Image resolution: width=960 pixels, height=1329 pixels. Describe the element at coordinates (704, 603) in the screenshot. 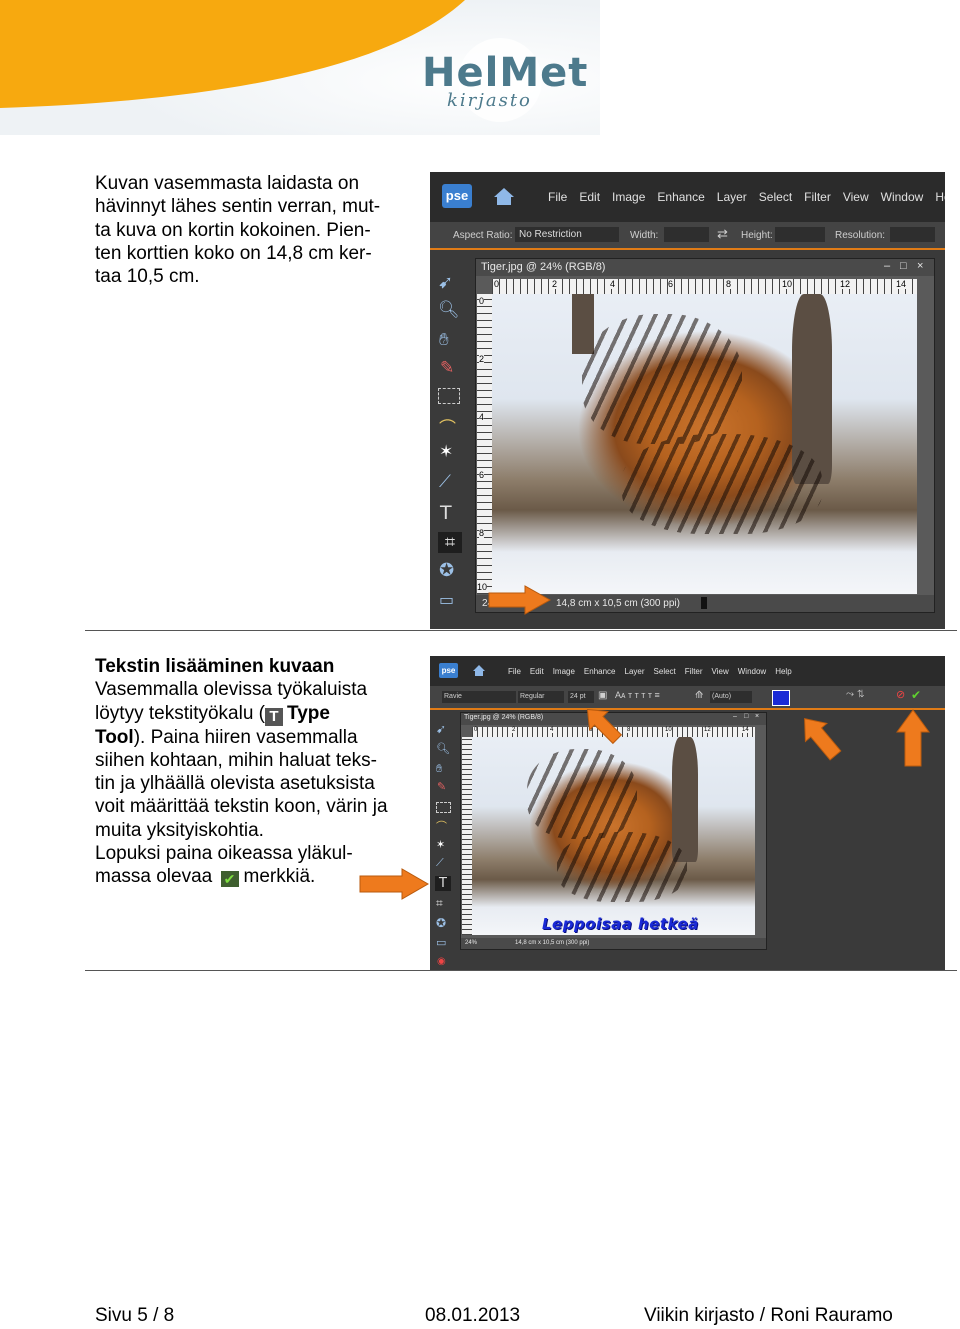

I see `scroll-left-icon` at that location.